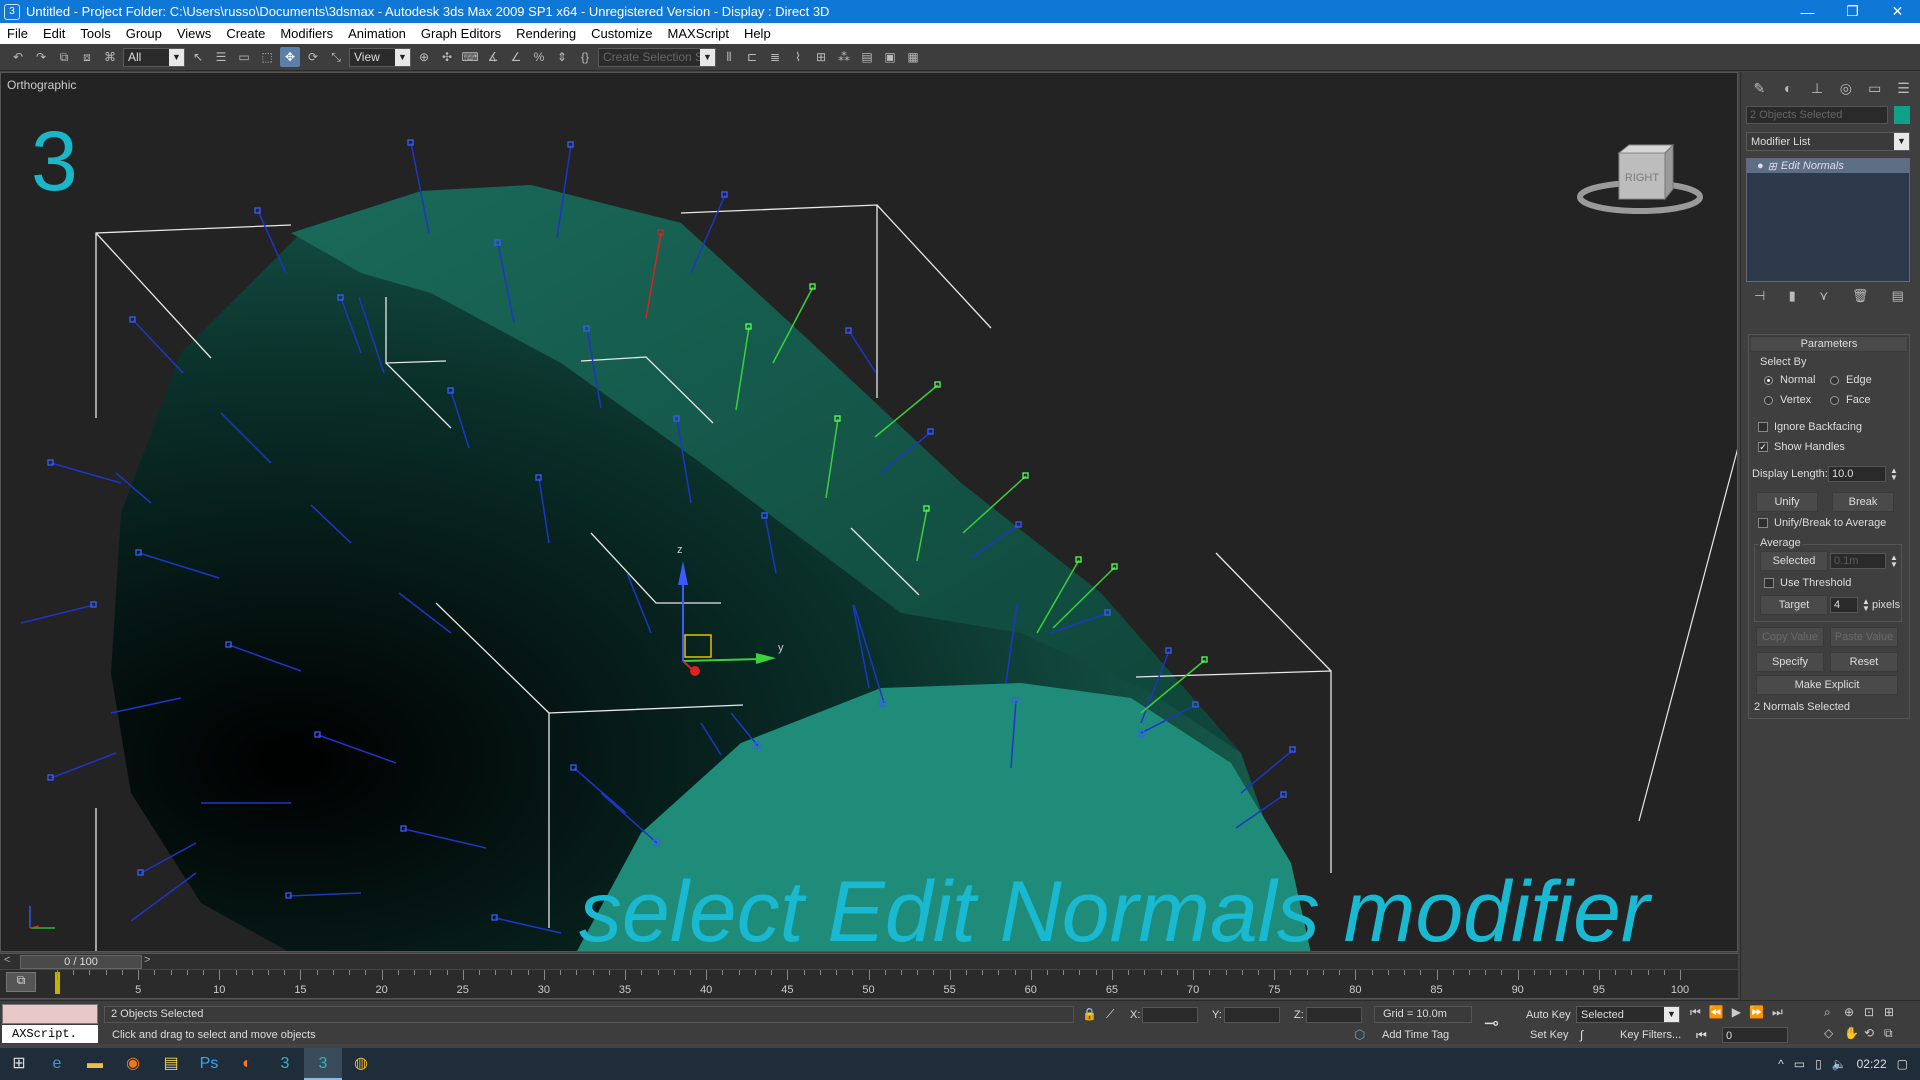  Describe the element at coordinates (12, 11) in the screenshot. I see `3ds-max-app-icon: 3` at that location.